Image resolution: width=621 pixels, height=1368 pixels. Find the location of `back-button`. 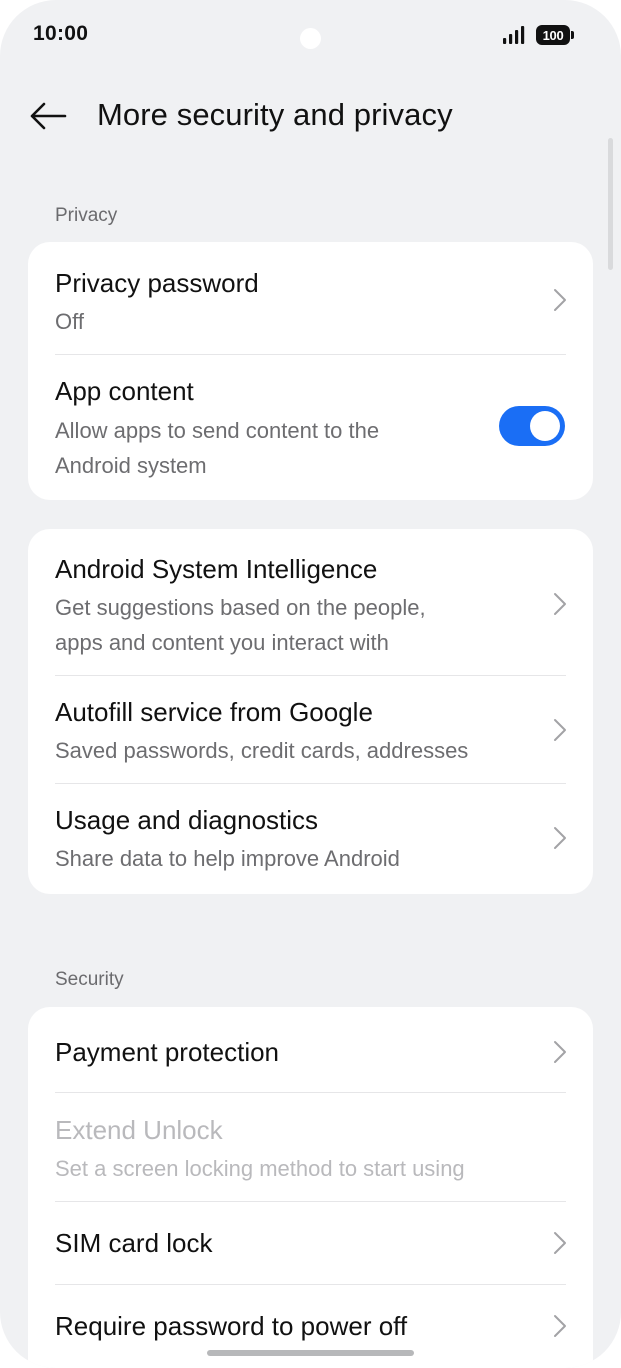

back-button is located at coordinates (48, 116).